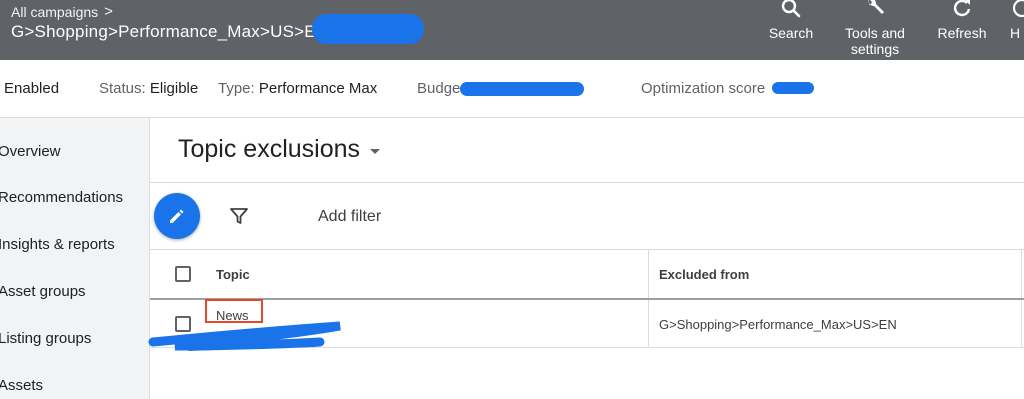 The height and width of the screenshot is (399, 1024). Describe the element at coordinates (1017, 20) in the screenshot. I see `help-button: H` at that location.